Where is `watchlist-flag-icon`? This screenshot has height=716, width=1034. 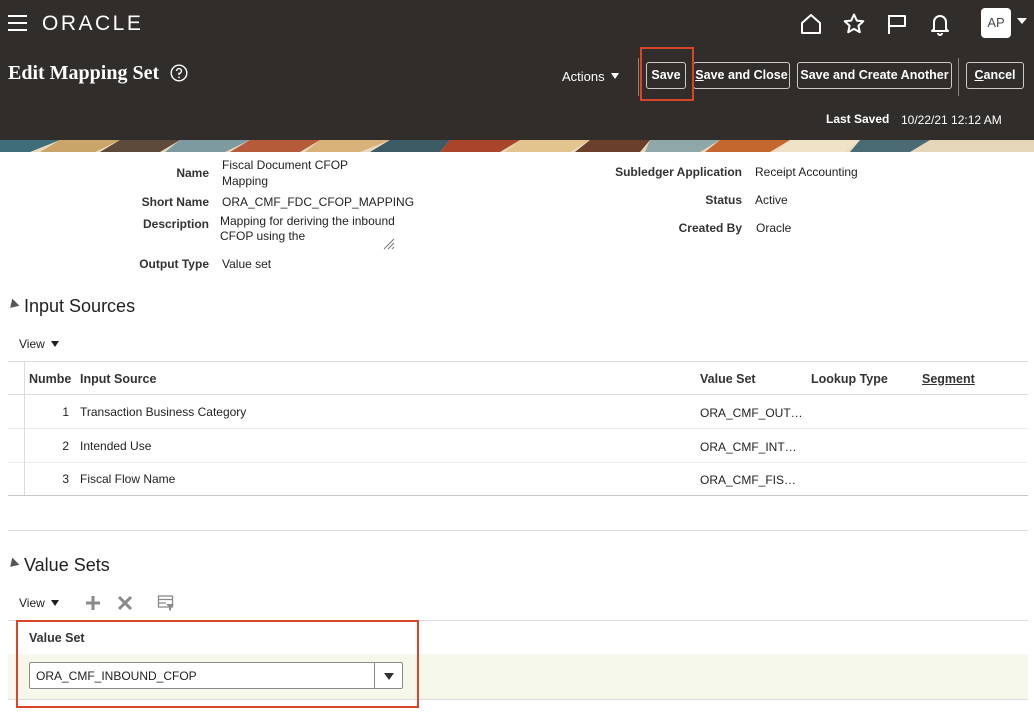
watchlist-flag-icon is located at coordinates (897, 24).